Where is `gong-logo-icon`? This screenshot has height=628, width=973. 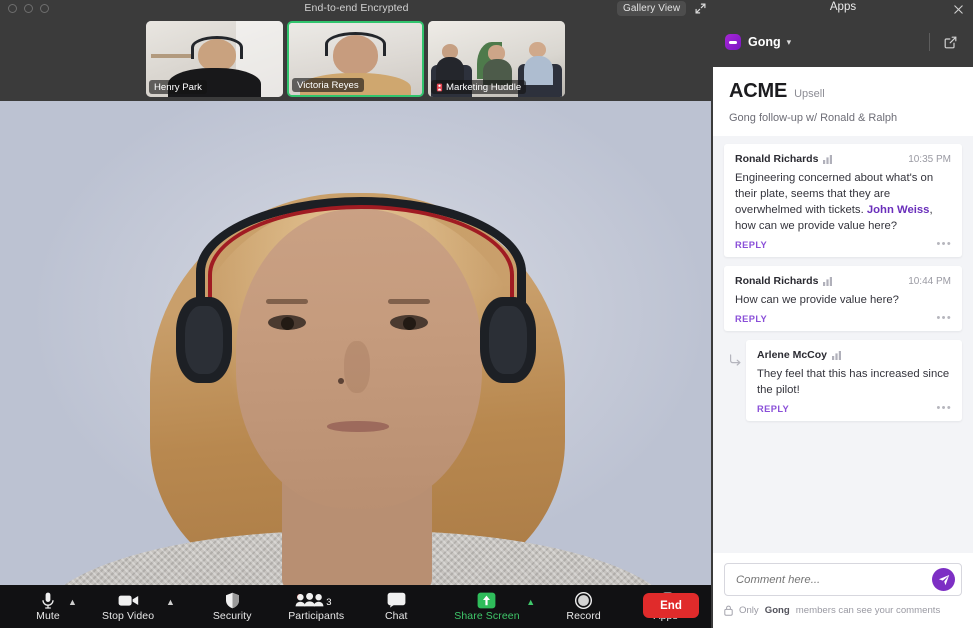
gong-logo-icon is located at coordinates (733, 42).